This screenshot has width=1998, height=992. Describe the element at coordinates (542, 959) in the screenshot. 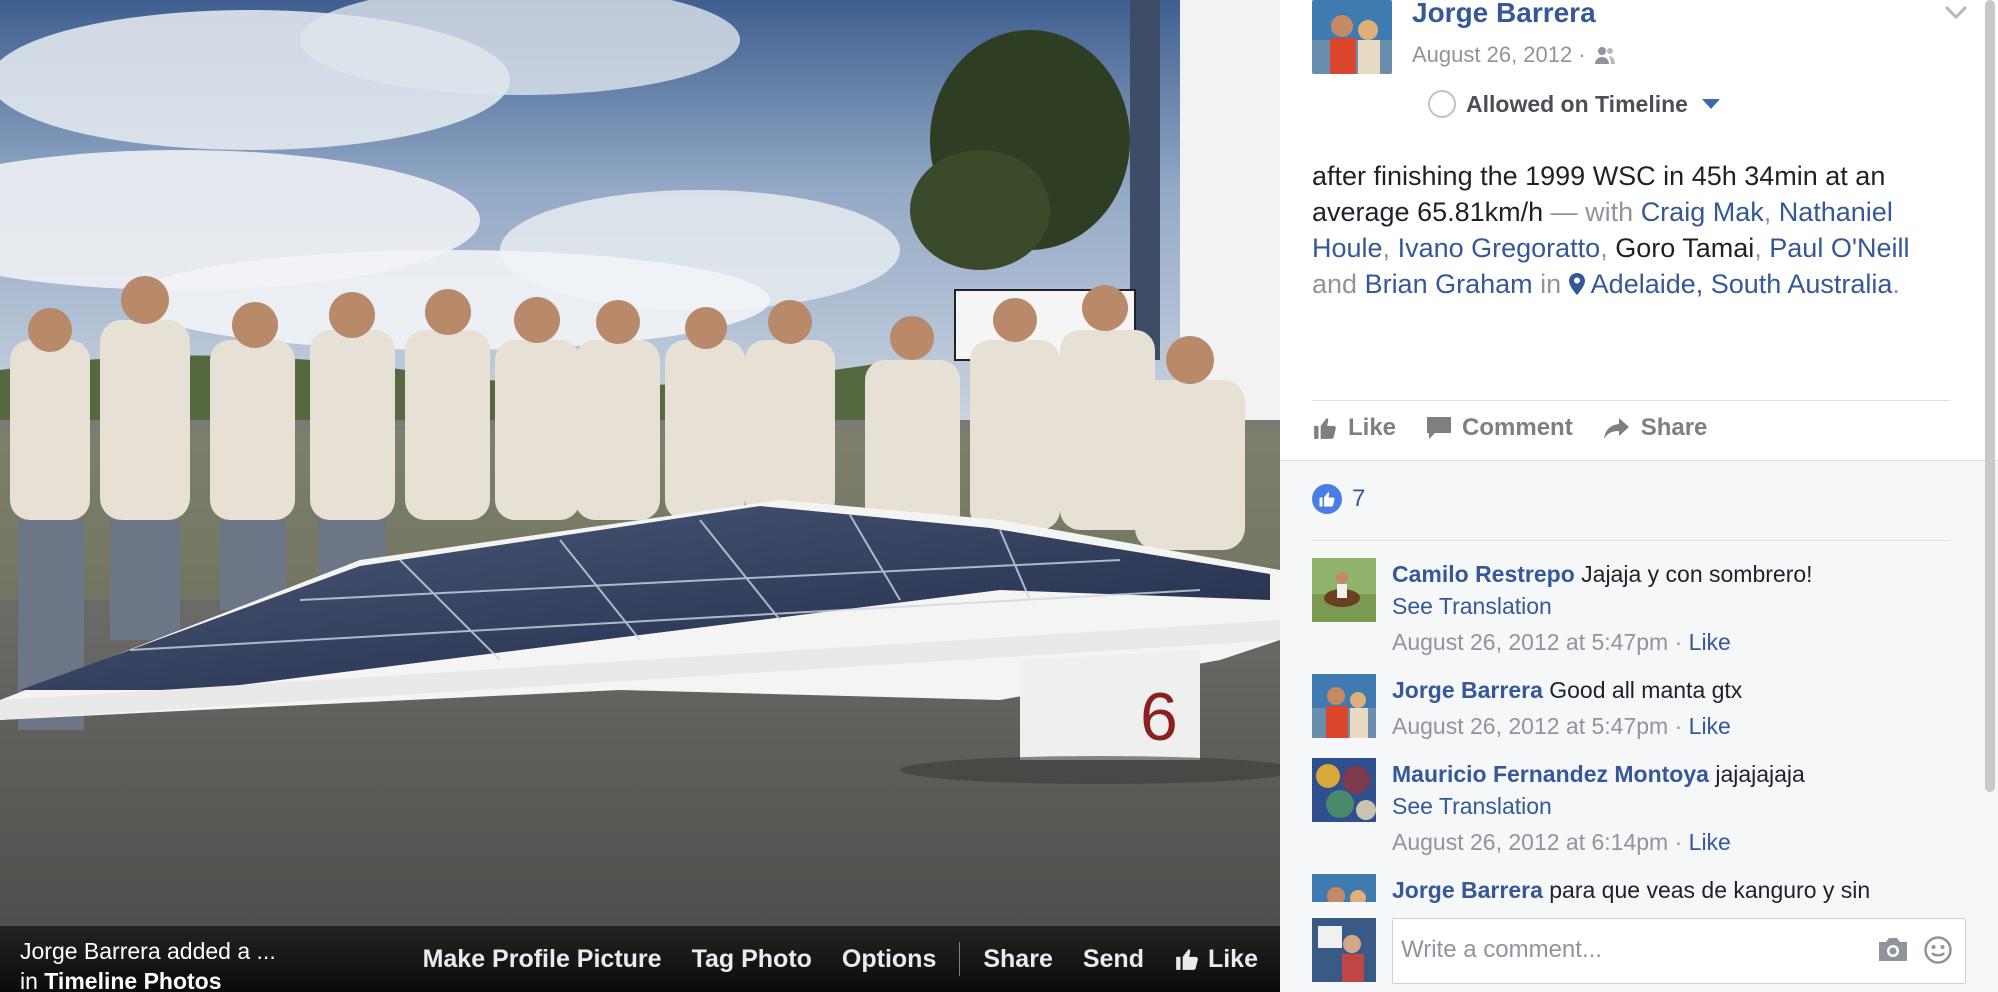

I see `make-profile-picture-button: Make Profile Picture` at that location.